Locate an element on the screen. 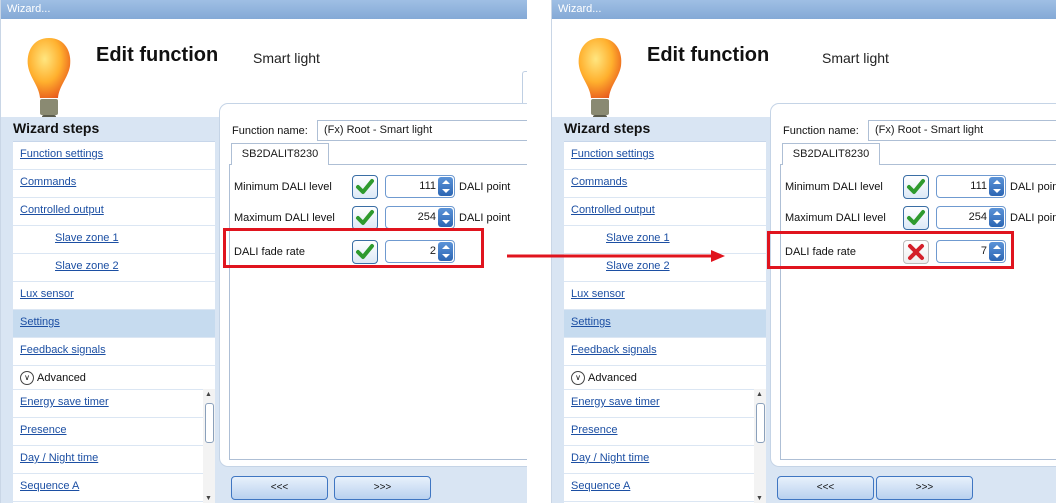  red-arrow-icon is located at coordinates (616, 256).